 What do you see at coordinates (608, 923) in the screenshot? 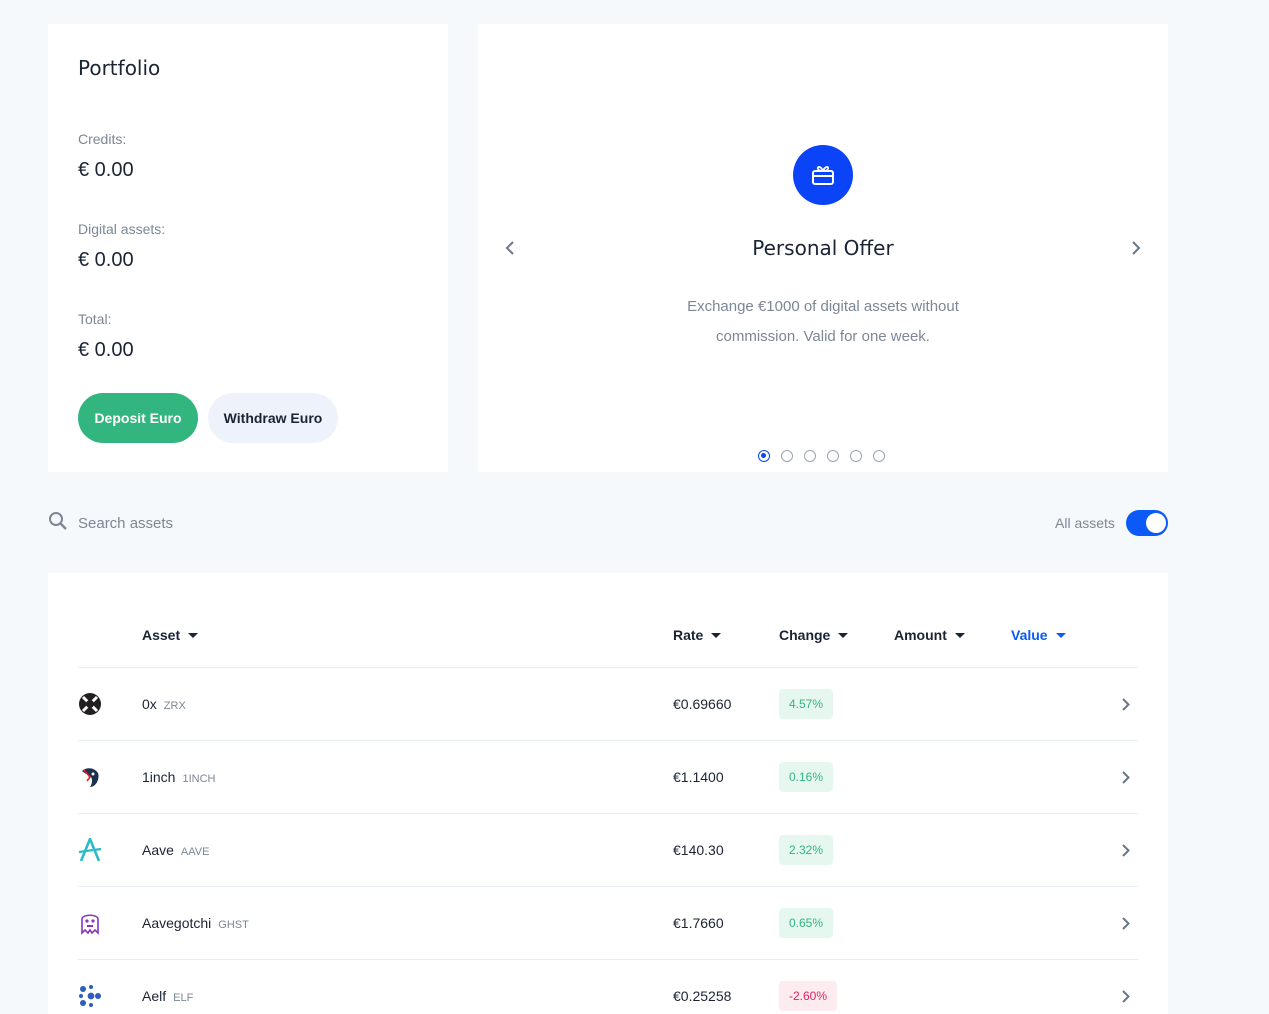
I see `table-row: Aavegotchi GHST €1.7660 0.65%` at bounding box center [608, 923].